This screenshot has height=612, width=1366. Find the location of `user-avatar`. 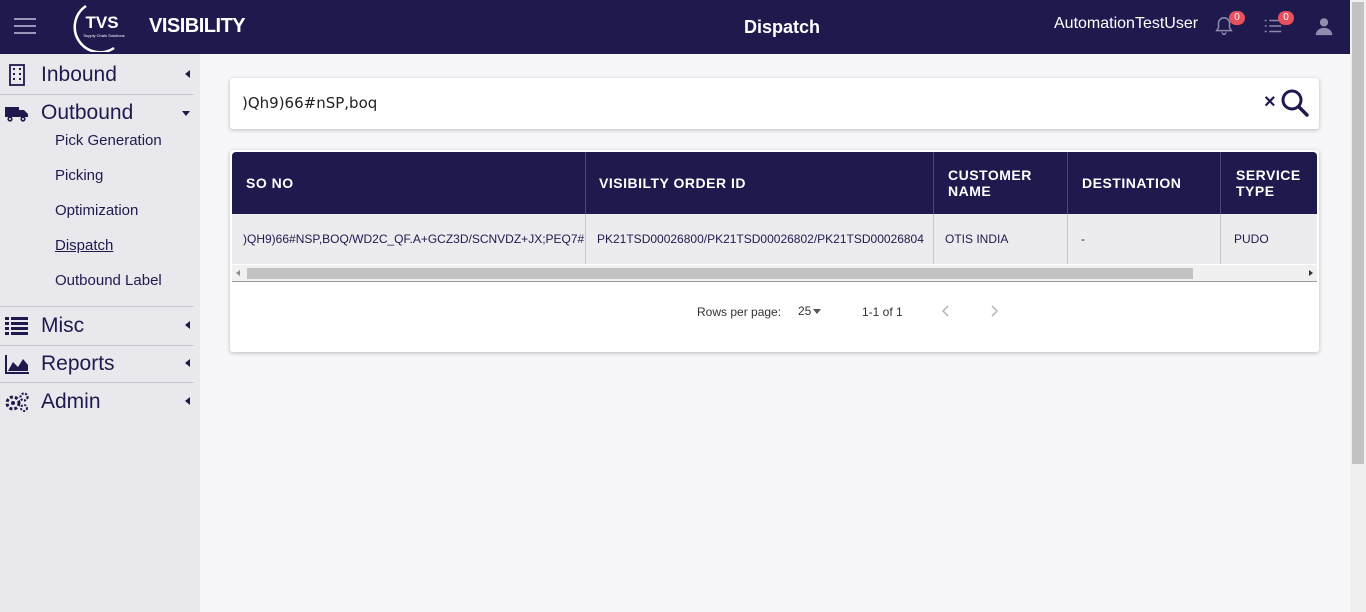

user-avatar is located at coordinates (1325, 27).